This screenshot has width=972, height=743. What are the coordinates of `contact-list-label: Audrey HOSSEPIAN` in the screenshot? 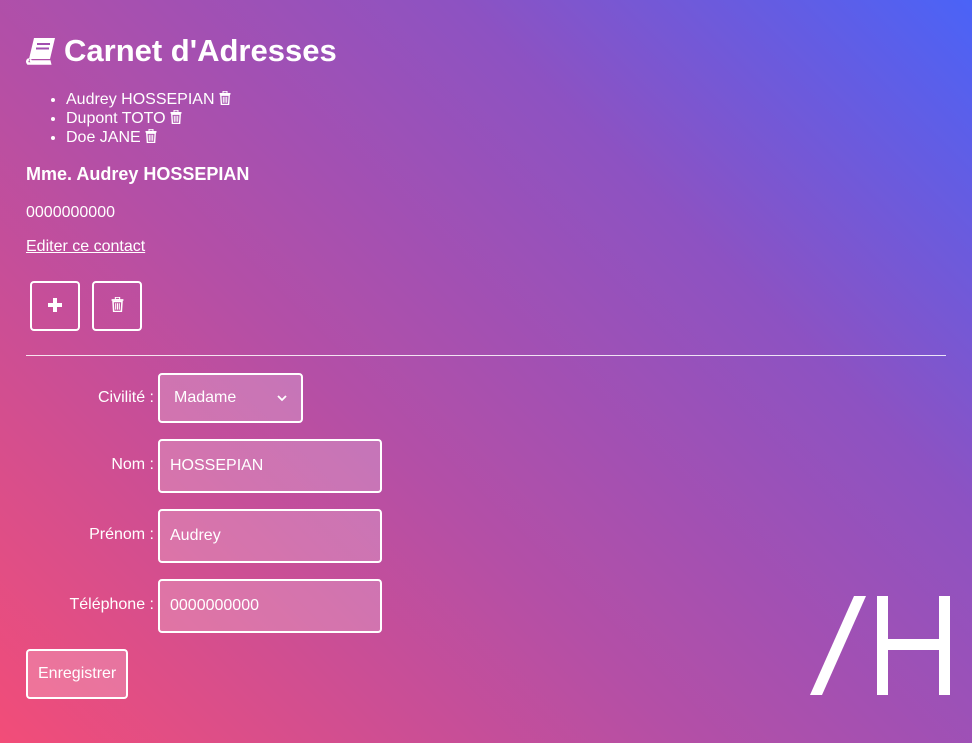 It's located at (140, 99).